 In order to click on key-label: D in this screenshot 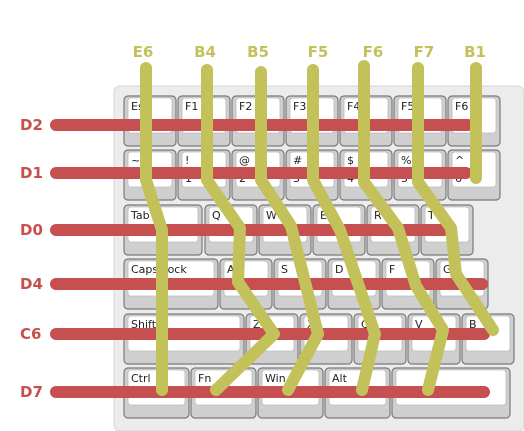, I will do `click(339, 269)`.